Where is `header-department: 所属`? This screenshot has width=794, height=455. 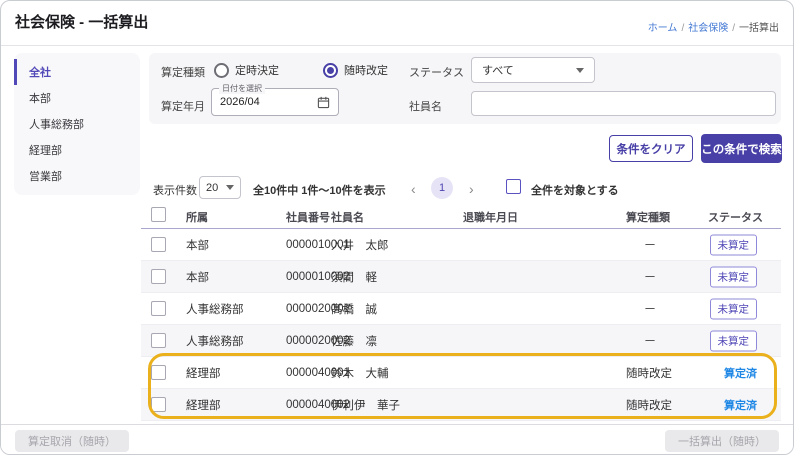 header-department: 所属 is located at coordinates (197, 218).